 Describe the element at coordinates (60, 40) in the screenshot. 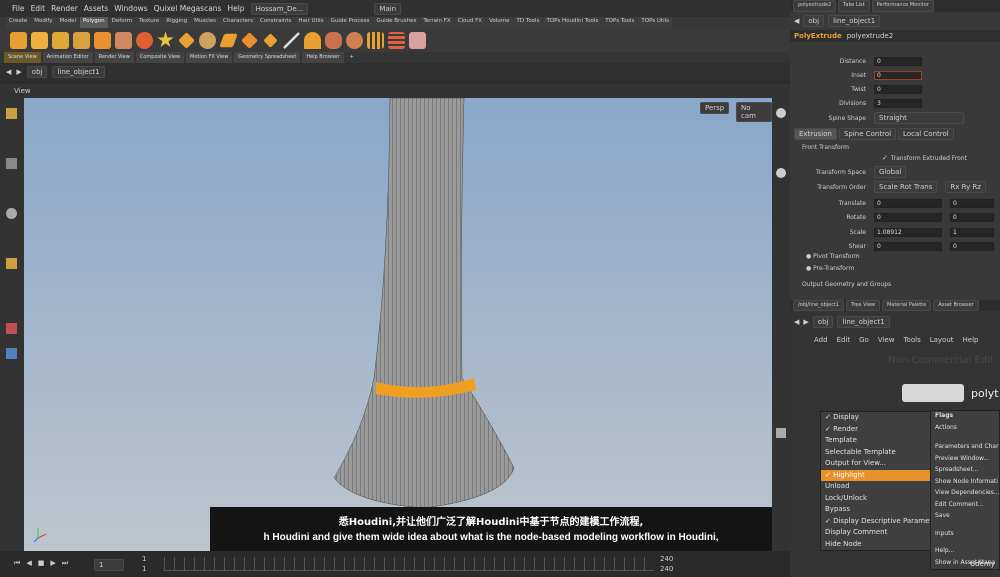

I see `polysplit-tool-icon` at that location.